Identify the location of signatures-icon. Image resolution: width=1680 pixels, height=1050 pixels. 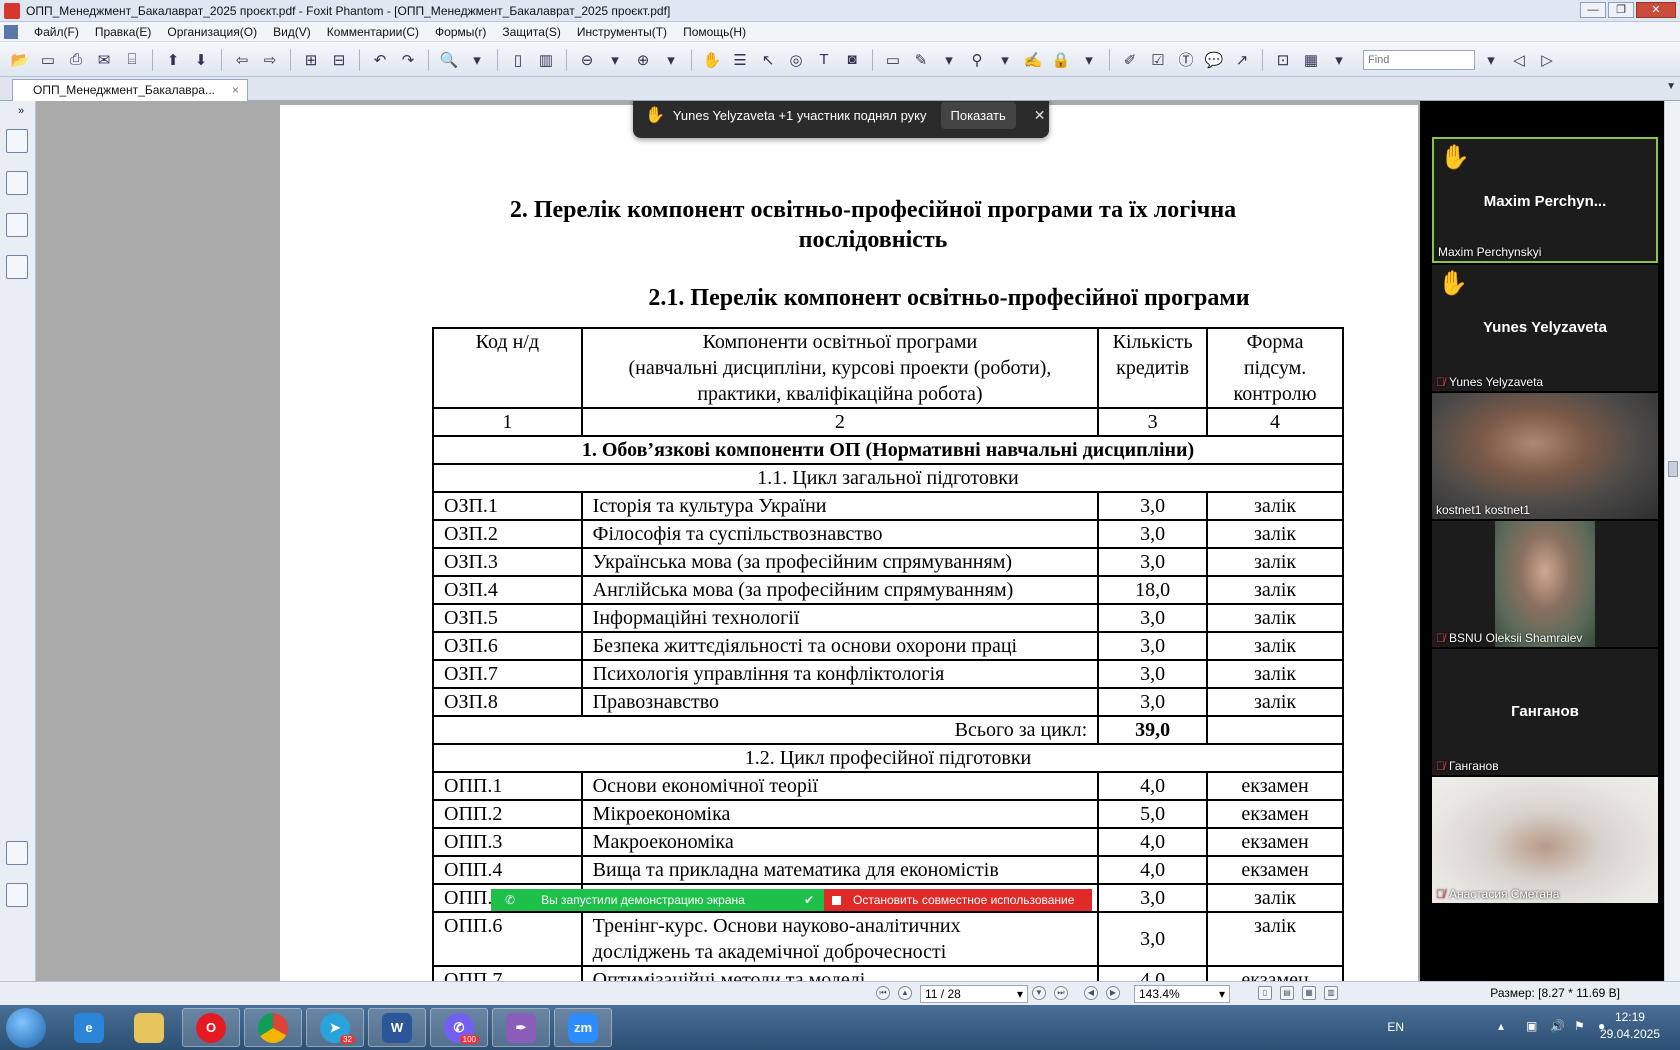
(17, 225).